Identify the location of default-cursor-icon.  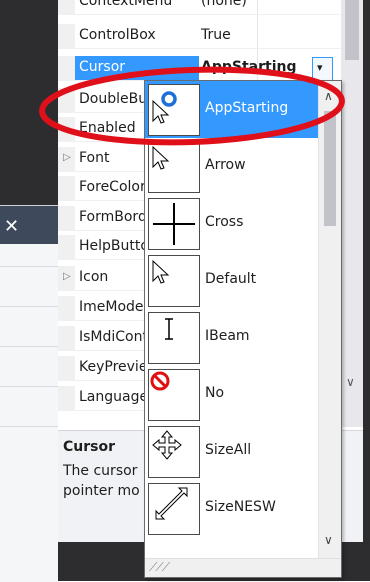
(174, 281).